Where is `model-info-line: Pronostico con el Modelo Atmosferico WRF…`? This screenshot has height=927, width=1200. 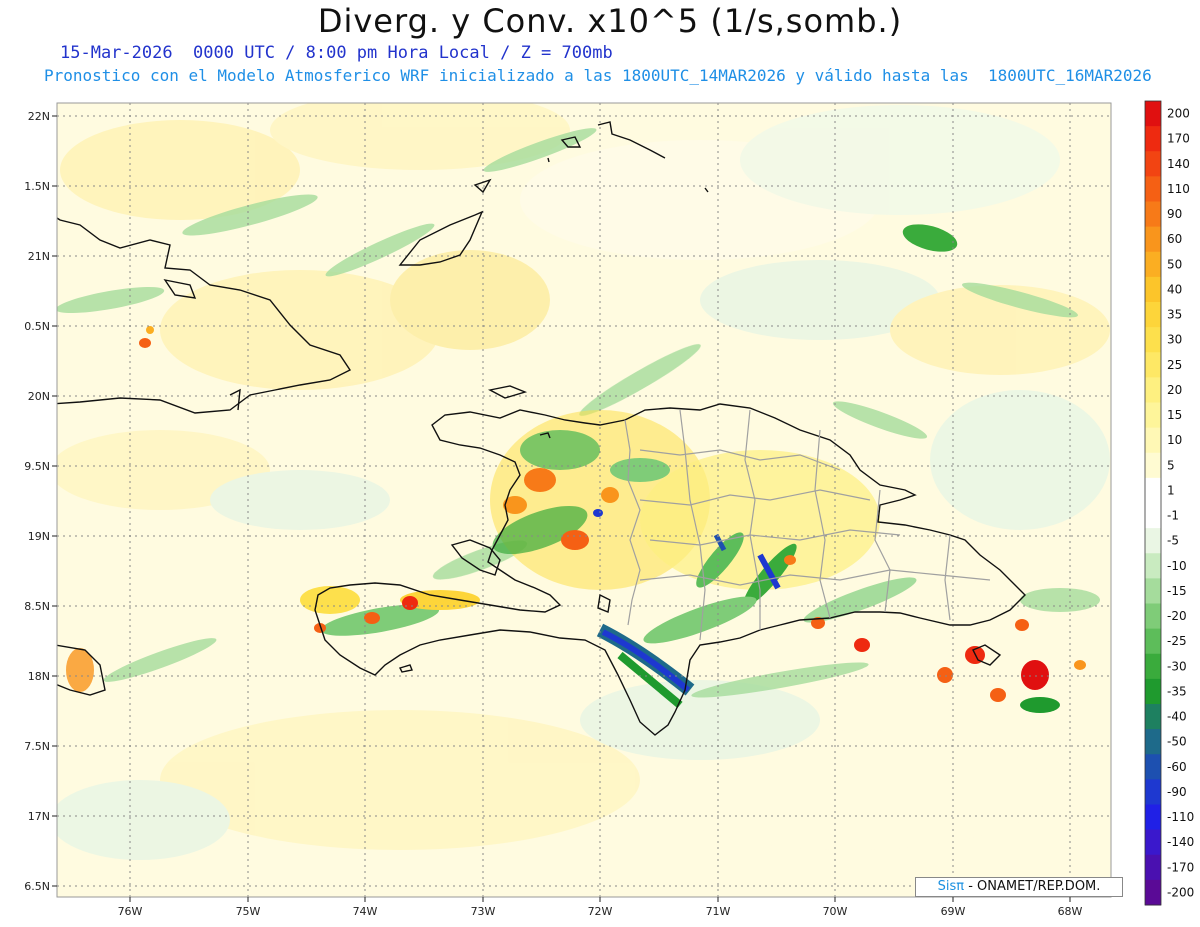 model-info-line: Pronostico con el Modelo Atmosferico WRF… is located at coordinates (598, 75).